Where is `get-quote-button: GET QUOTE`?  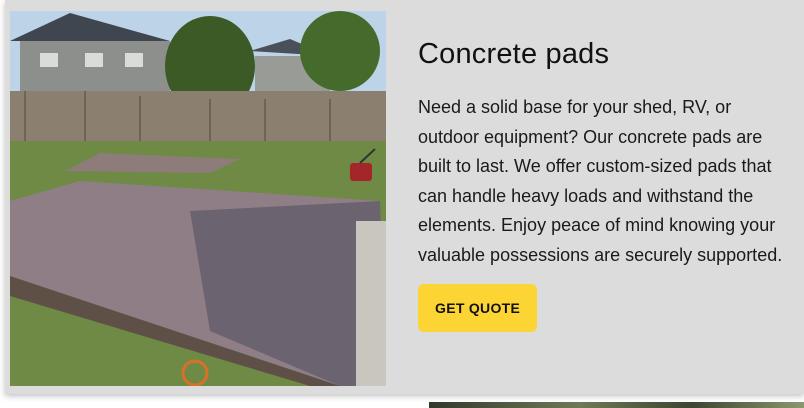 get-quote-button: GET QUOTE is located at coordinates (478, 308).